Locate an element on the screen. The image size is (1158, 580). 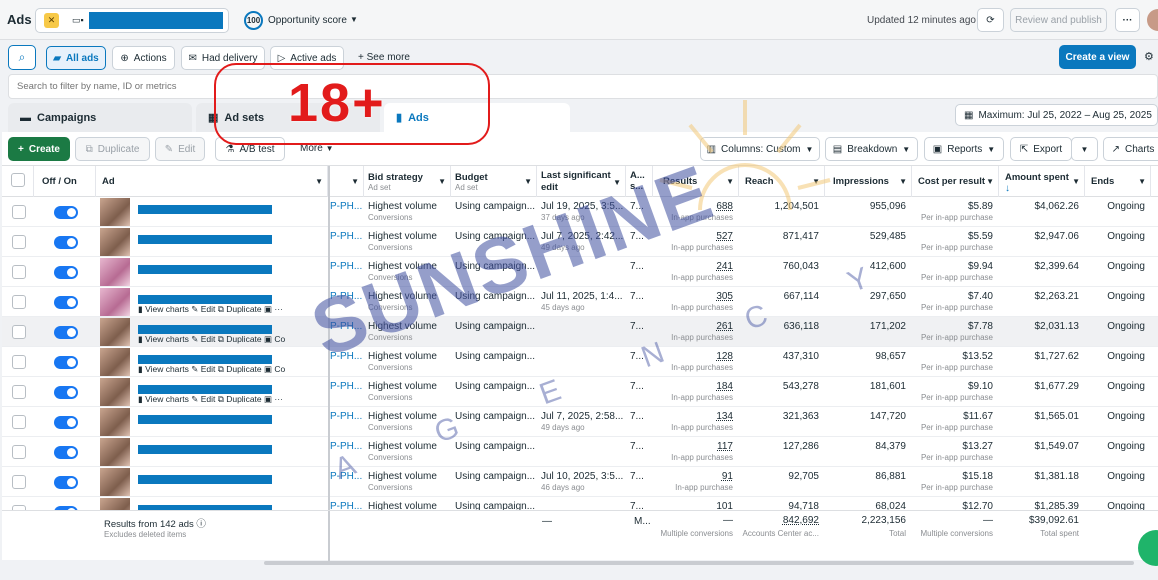
create-view-button: Create a view is located at coordinates (1097, 57).